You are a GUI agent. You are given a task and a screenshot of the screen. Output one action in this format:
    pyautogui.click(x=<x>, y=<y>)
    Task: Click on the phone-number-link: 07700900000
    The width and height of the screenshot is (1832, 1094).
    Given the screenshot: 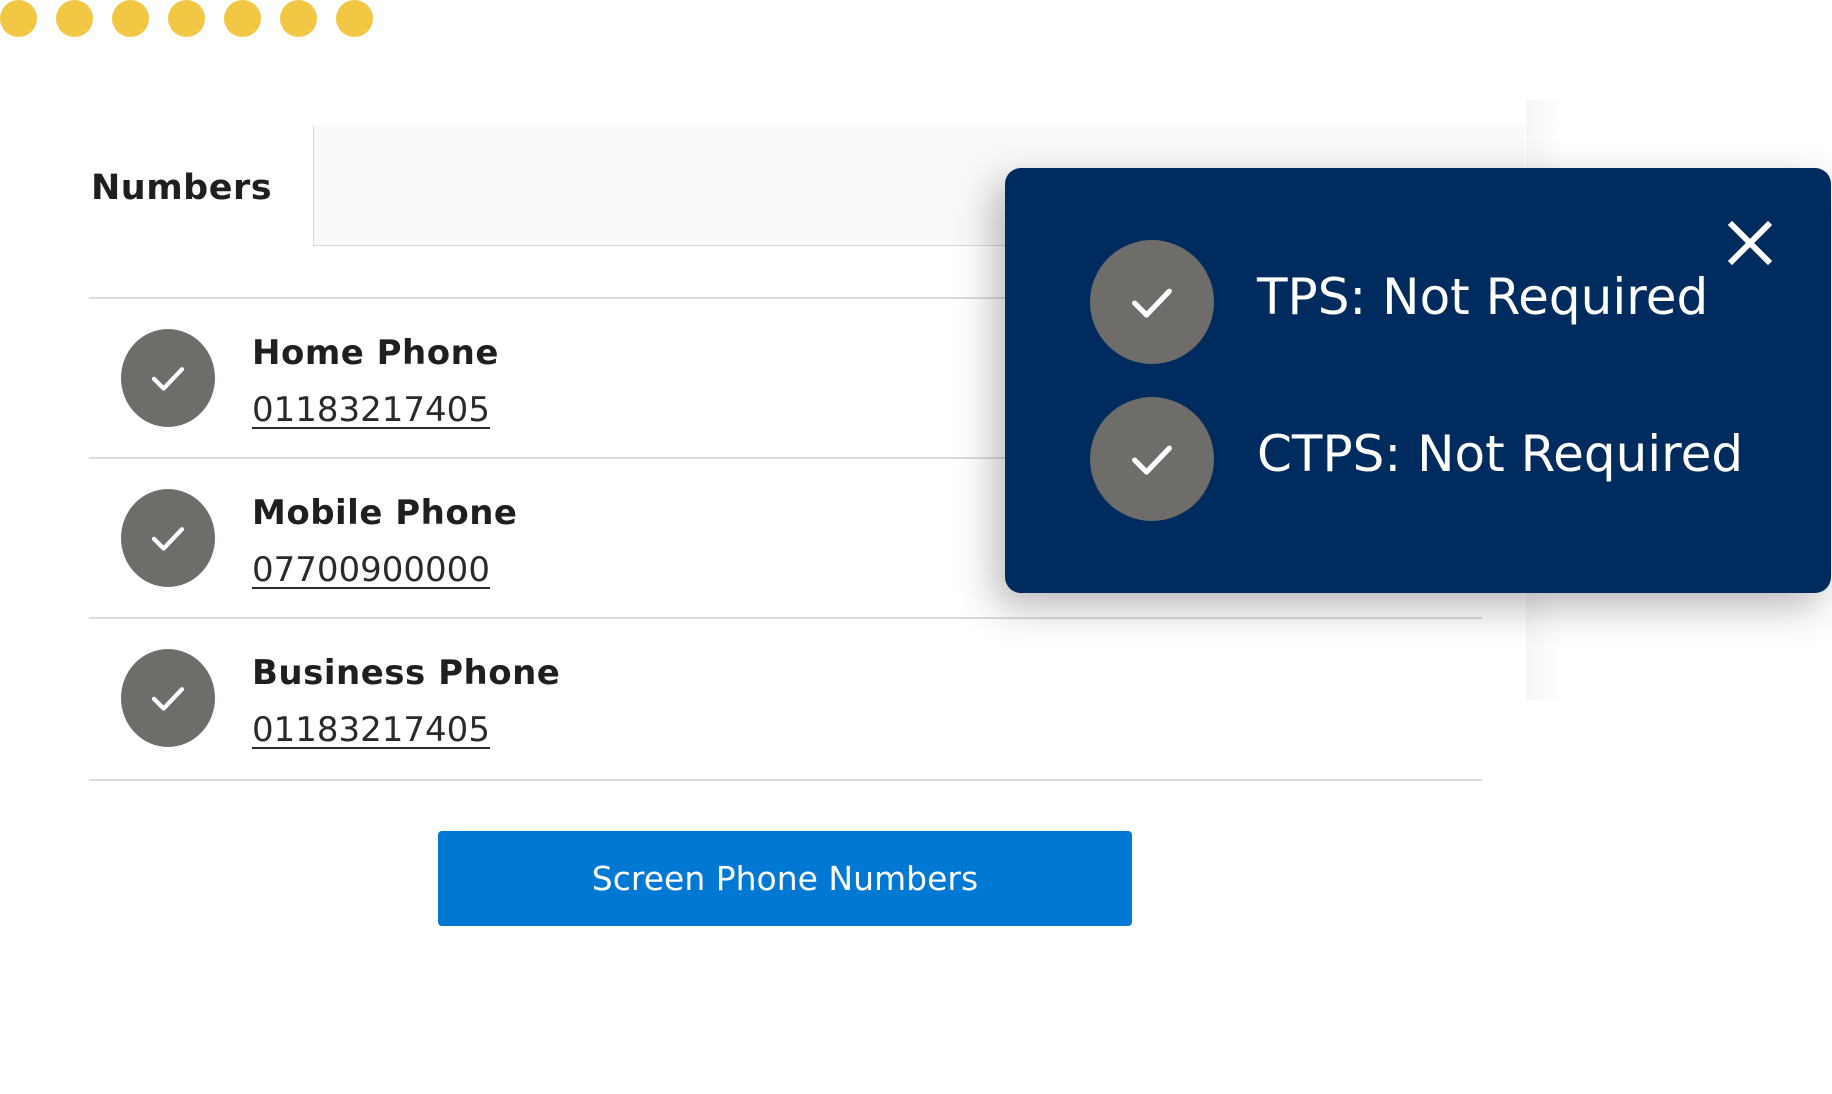 What is the action you would take?
    pyautogui.click(x=371, y=570)
    